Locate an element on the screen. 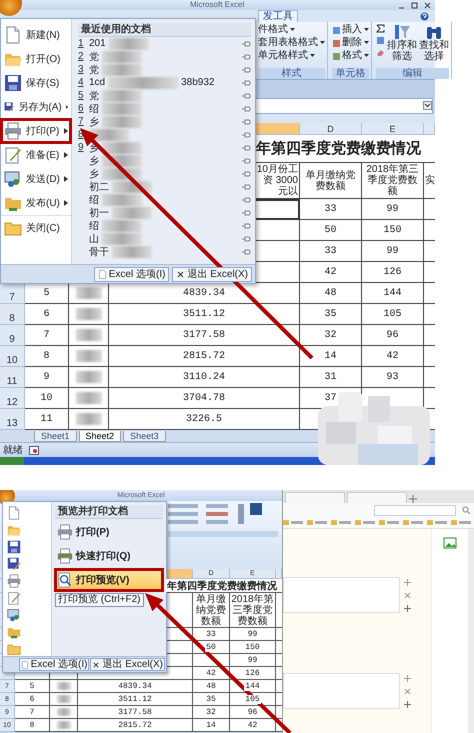 This screenshot has height=733, width=474. address-field is located at coordinates (415, 510).